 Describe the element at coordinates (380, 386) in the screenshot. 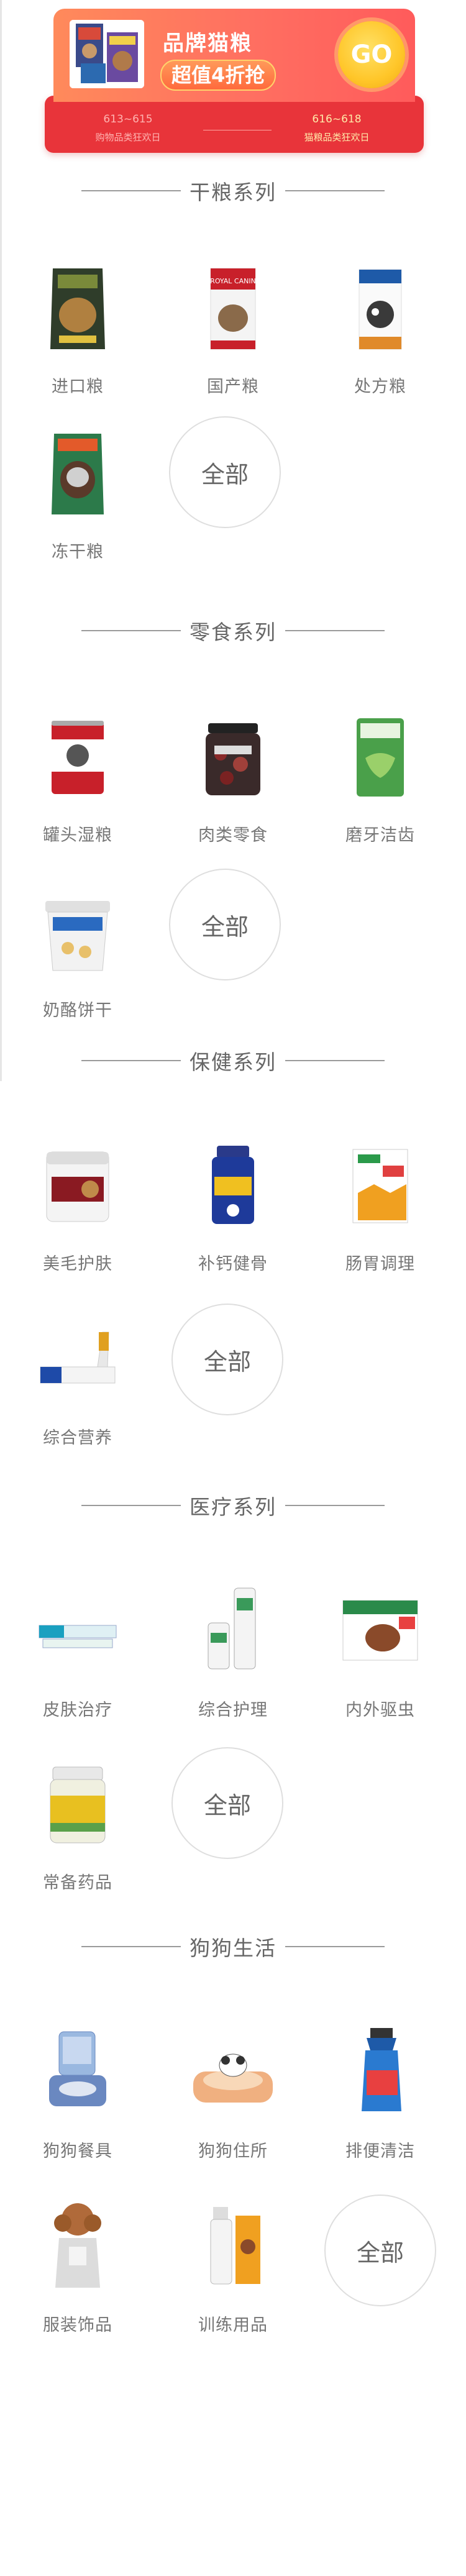

I see `category-label: 处方粮` at that location.